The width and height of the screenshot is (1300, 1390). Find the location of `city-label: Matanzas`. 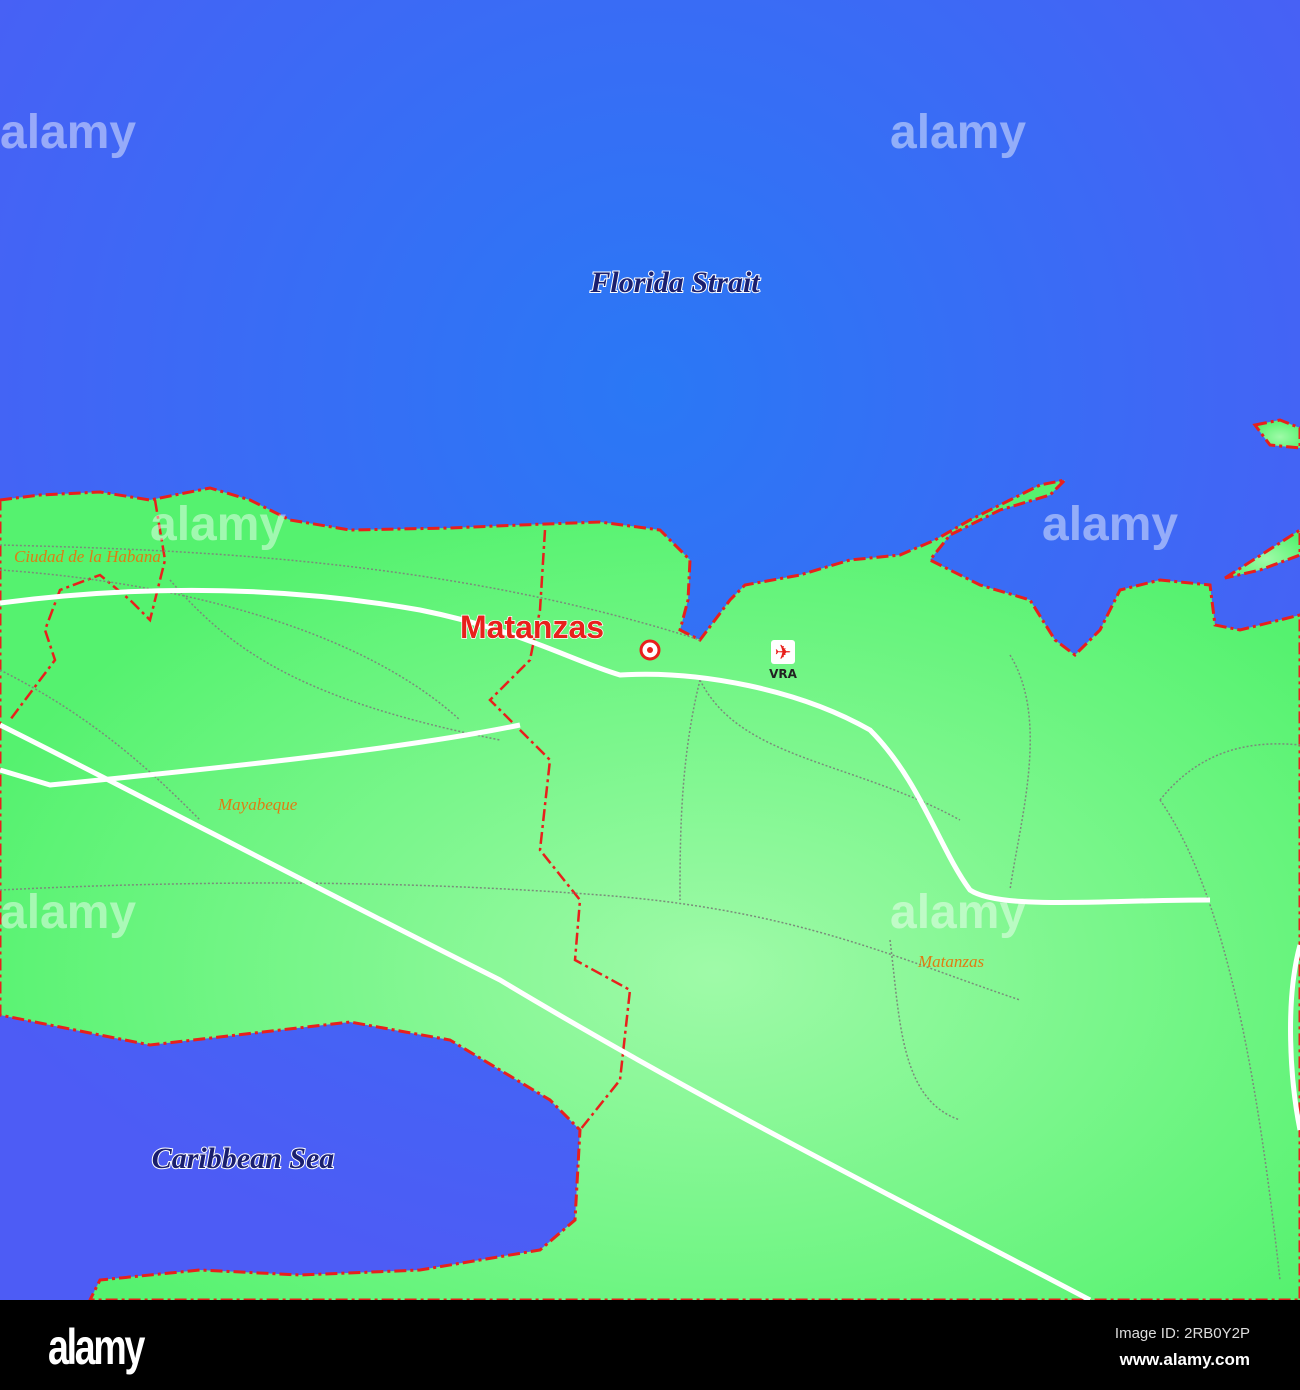

city-label: Matanzas is located at coordinates (532, 627).